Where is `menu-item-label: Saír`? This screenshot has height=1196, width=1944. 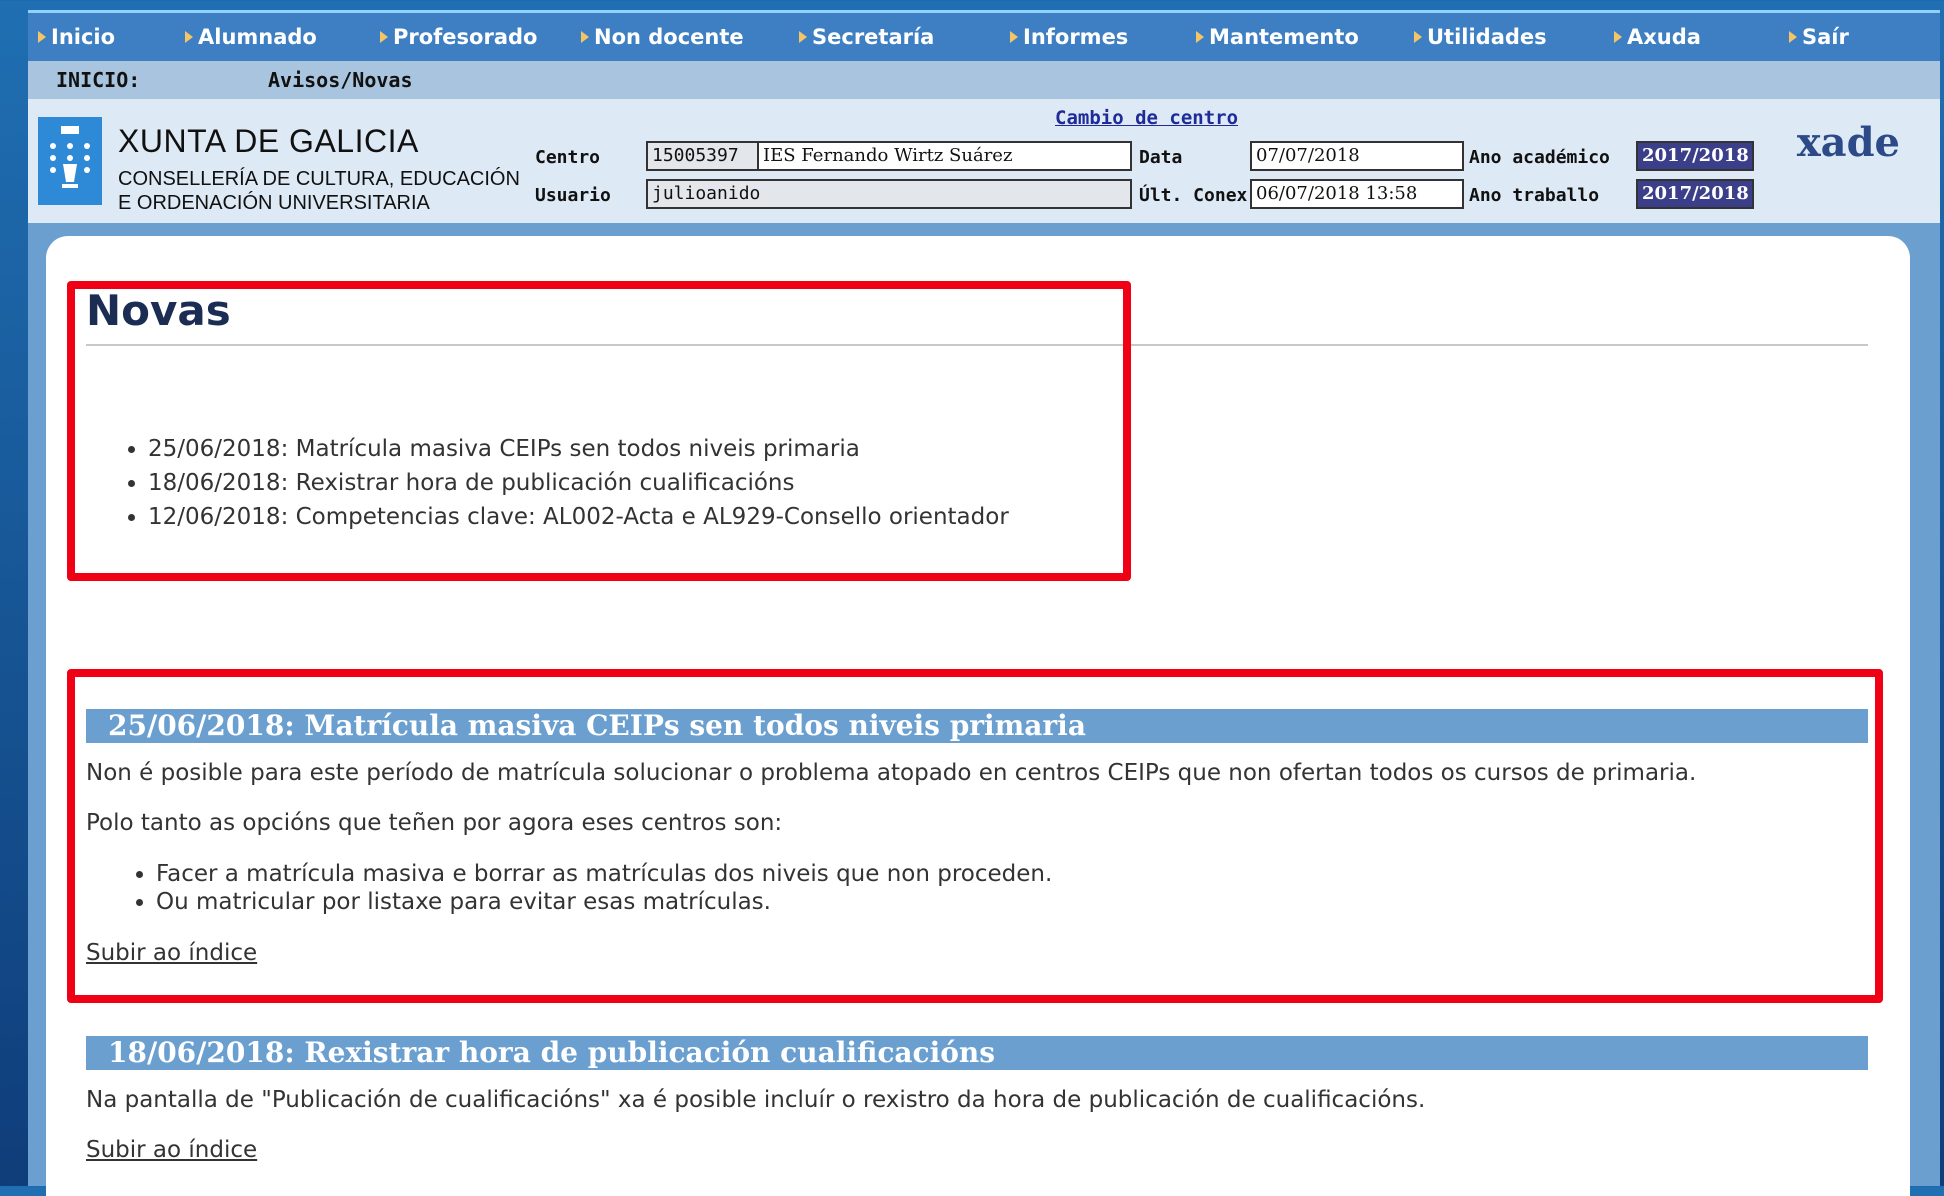
menu-item-label: Saír is located at coordinates (1825, 37).